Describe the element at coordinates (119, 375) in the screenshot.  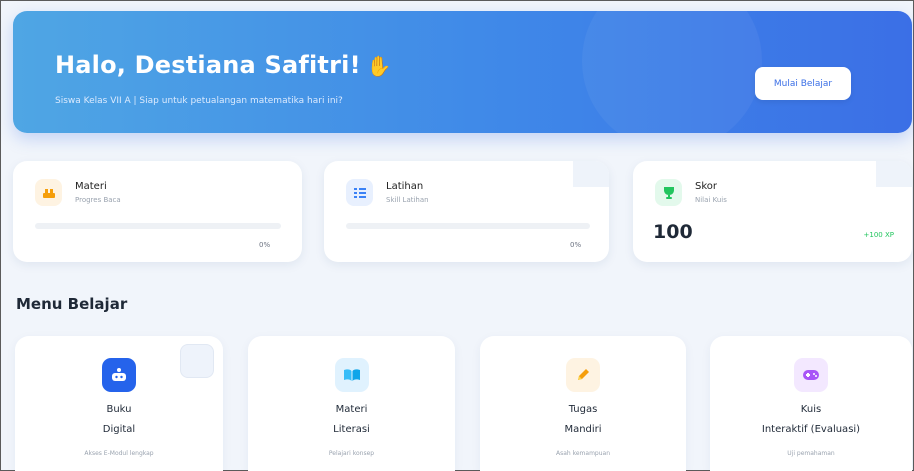
I see `robot-icon` at that location.